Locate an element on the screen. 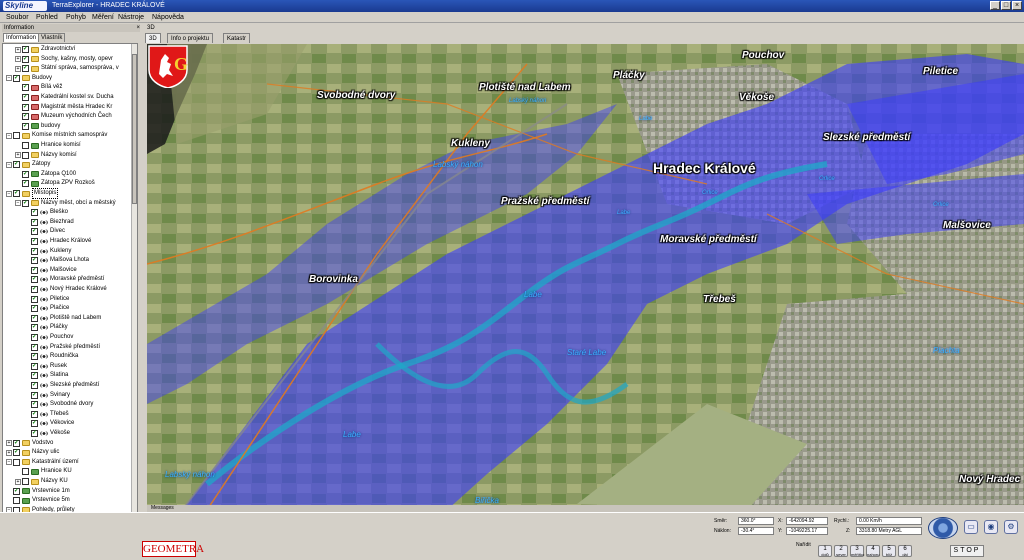 The image size is (1024, 560). tree-item: + ✓ Vodstvo is located at coordinates (29, 443).